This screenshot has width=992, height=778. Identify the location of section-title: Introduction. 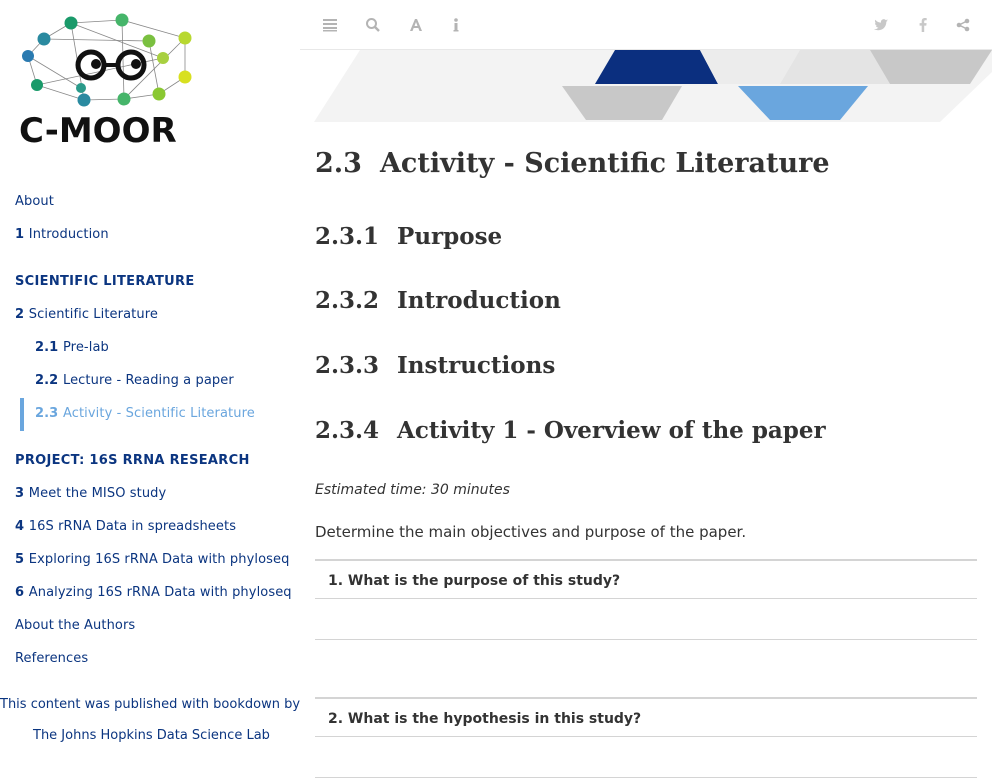
(479, 300).